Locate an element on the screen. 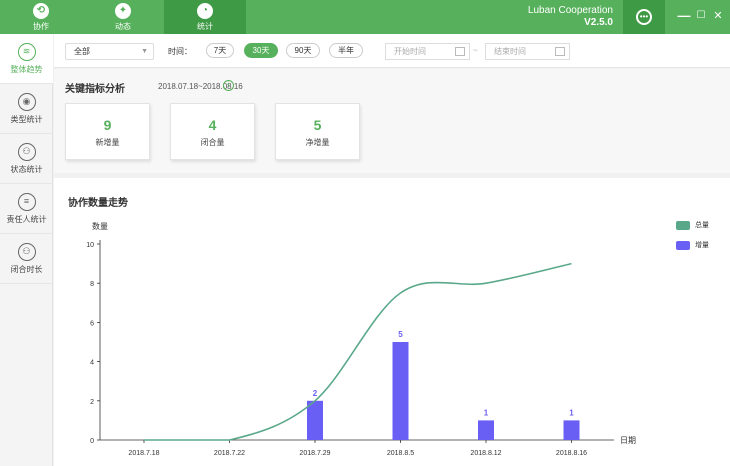  info-icon: i is located at coordinates (228, 85).